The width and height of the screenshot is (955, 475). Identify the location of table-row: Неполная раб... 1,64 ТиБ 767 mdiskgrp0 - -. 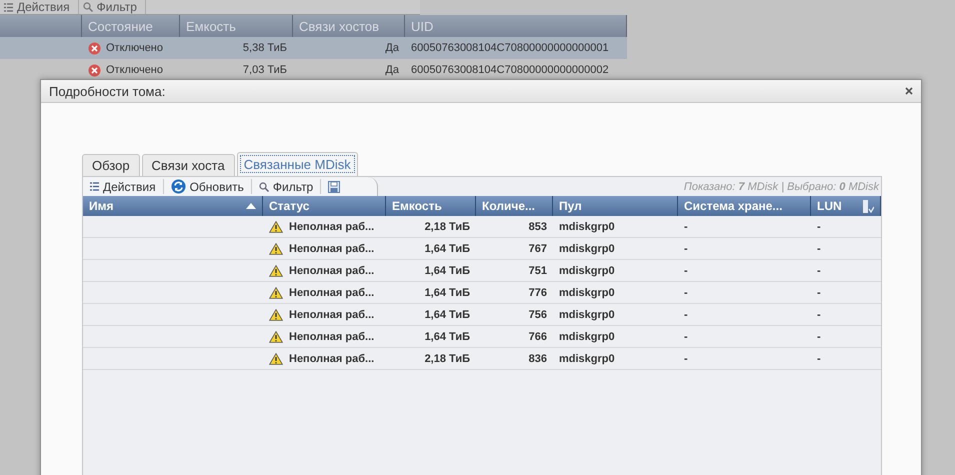
(482, 249).